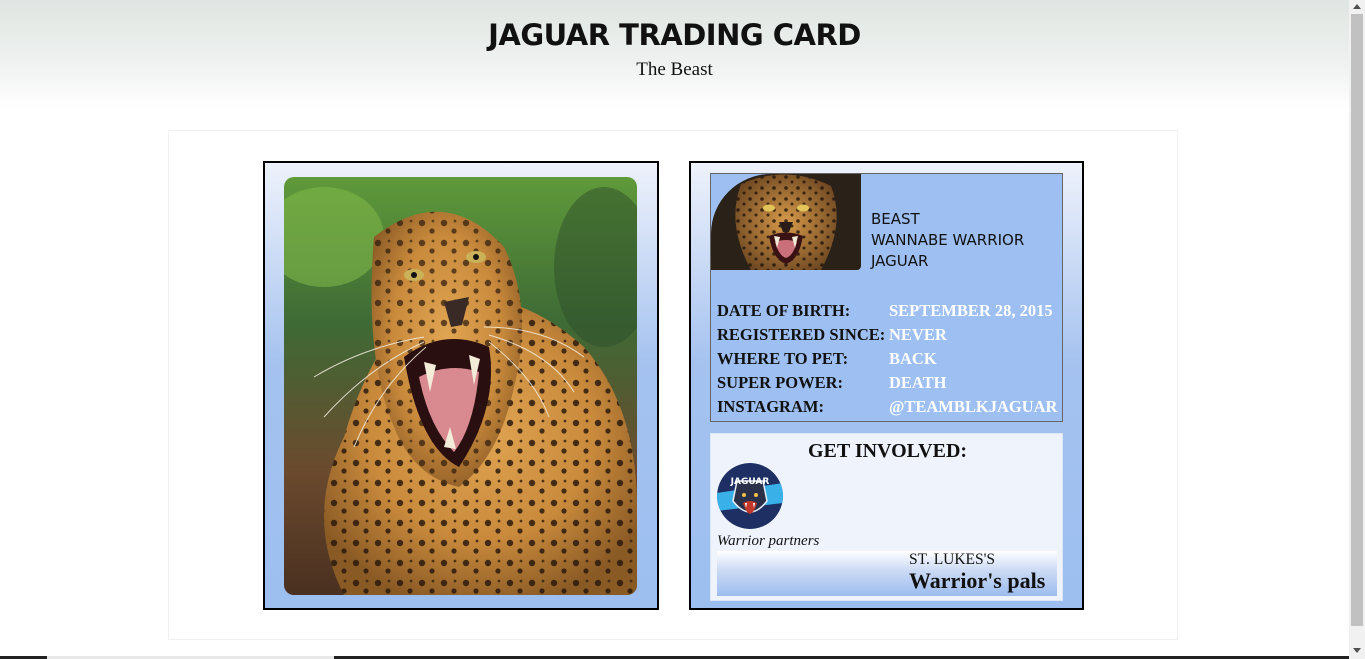  Describe the element at coordinates (786, 222) in the screenshot. I see `jaguar-avatar` at that location.